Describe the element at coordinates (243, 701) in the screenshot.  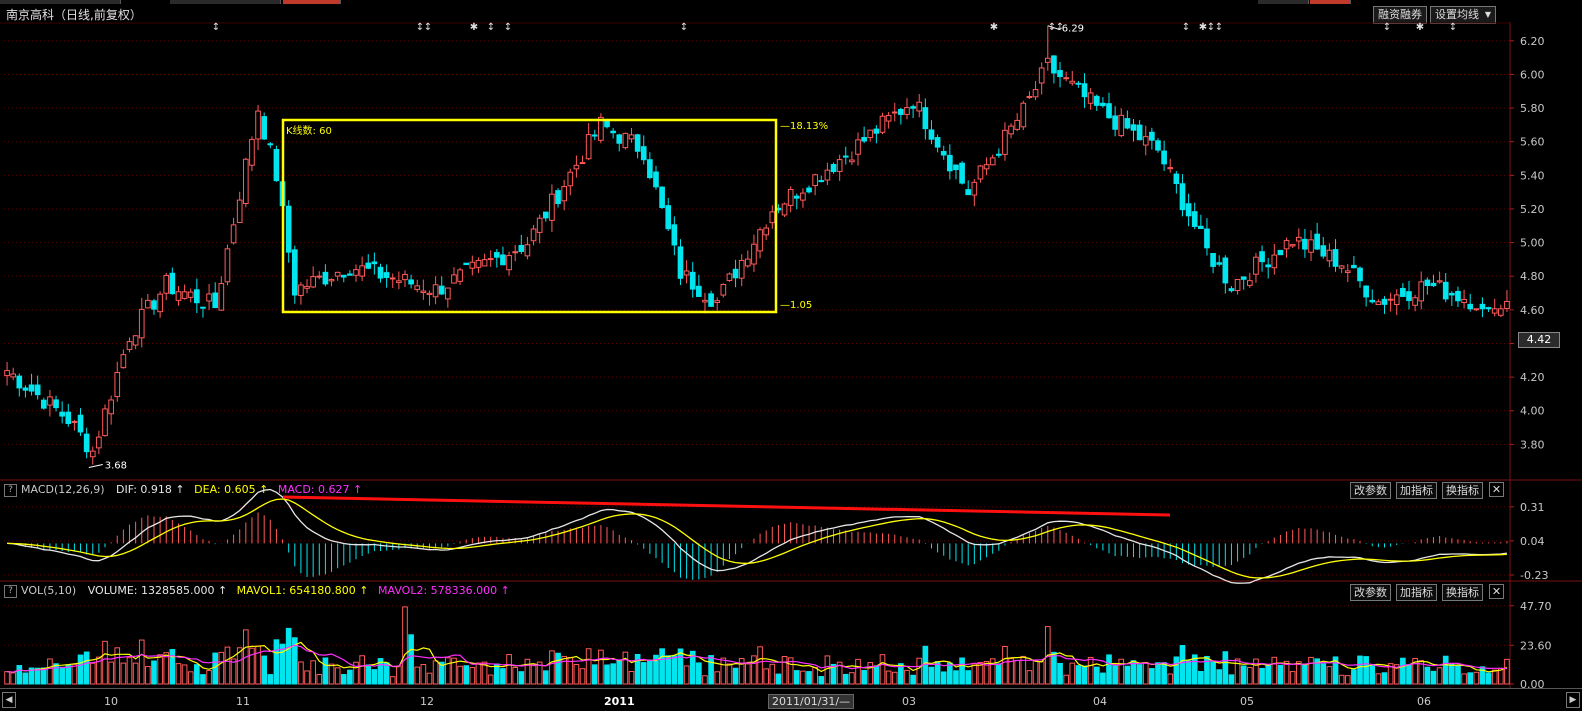
I see `x-axis-label: 11` at that location.